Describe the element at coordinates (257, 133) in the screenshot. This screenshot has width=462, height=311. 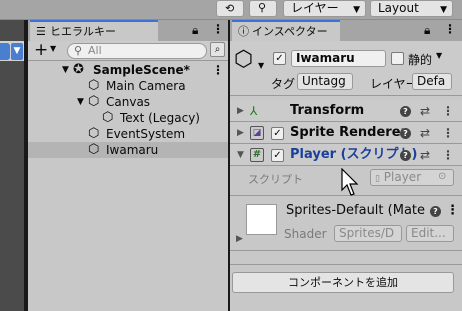
I see `sprite-renderer-icon: ◪` at that location.